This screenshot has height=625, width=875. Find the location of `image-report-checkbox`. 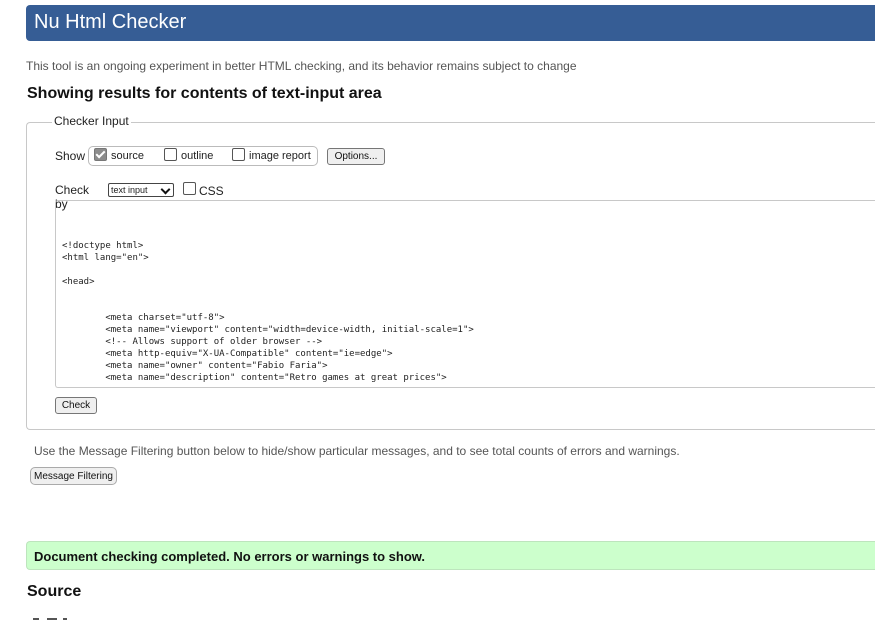

image-report-checkbox is located at coordinates (238, 154).